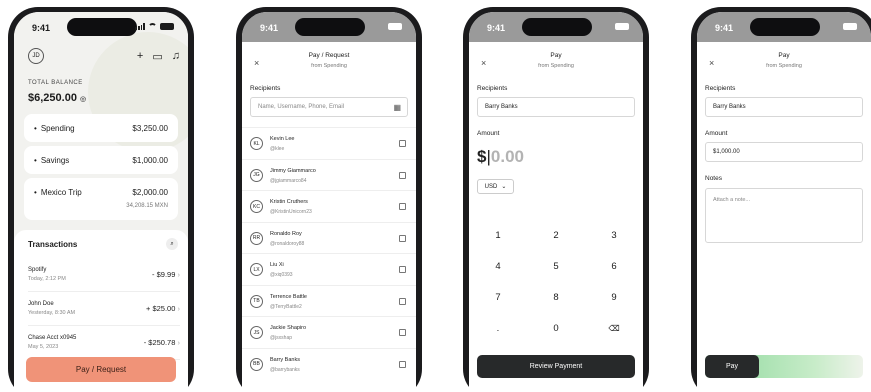 This screenshot has height=392, width=871. I want to click on recipient-item: TB Terrence Battle @TerryBattle2, so click(329, 300).